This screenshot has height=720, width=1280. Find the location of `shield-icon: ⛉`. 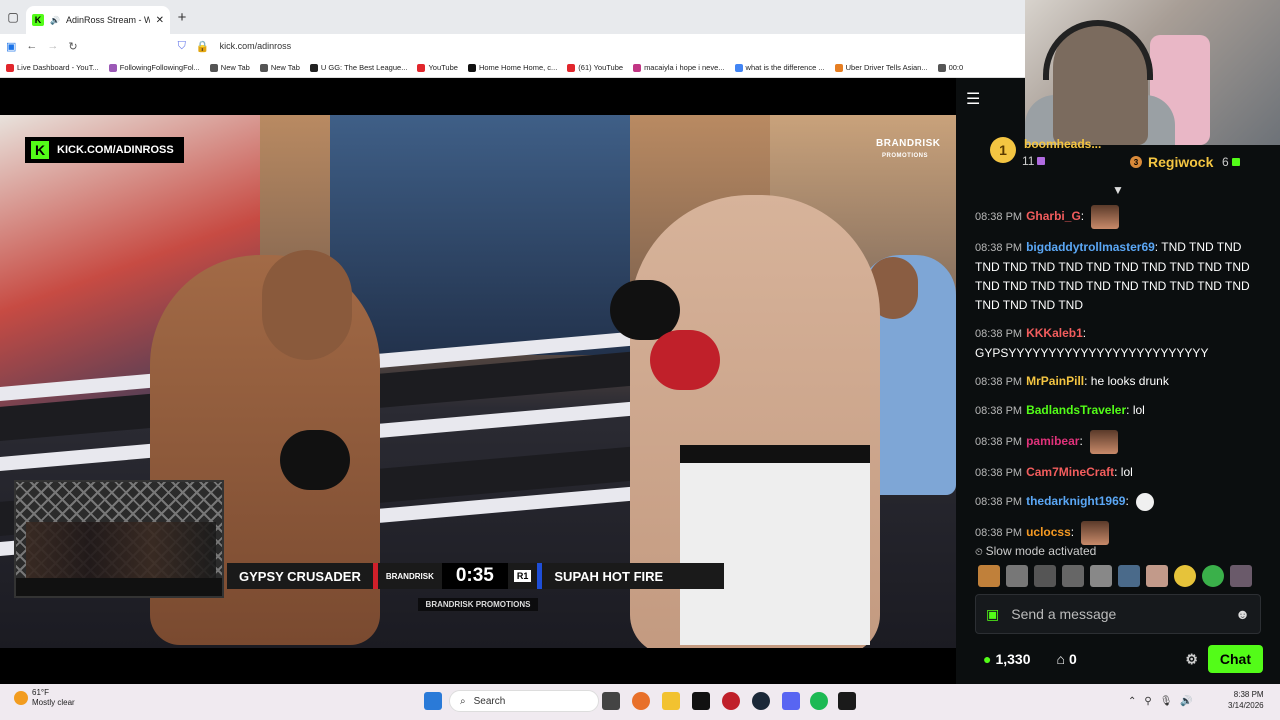

shield-icon: ⛉ is located at coordinates (182, 46).